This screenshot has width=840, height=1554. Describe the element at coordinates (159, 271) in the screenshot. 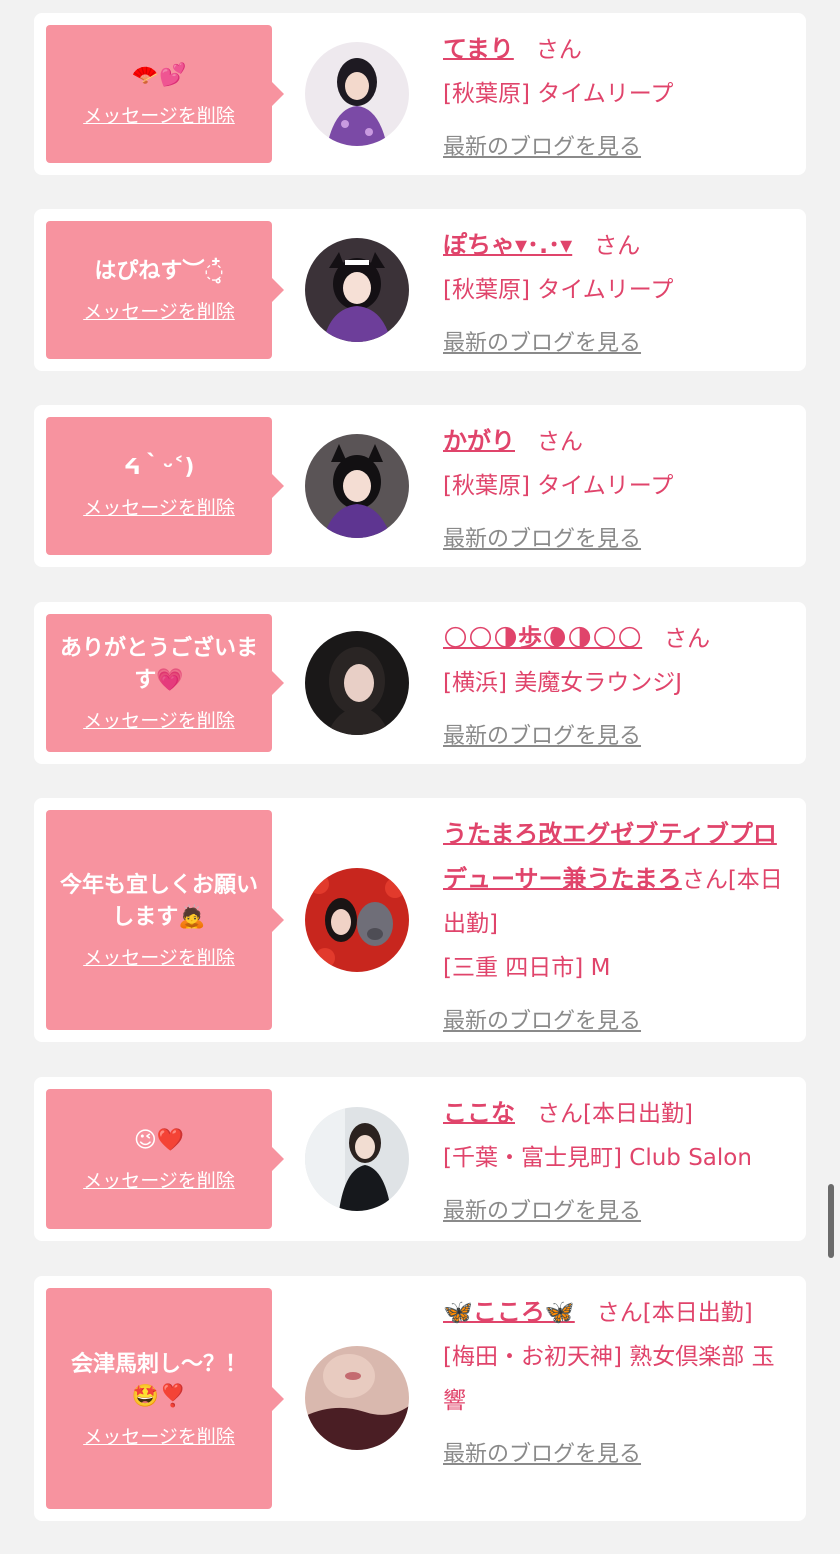

I see `message-text: はぴねす︶◌໋̥` at that location.